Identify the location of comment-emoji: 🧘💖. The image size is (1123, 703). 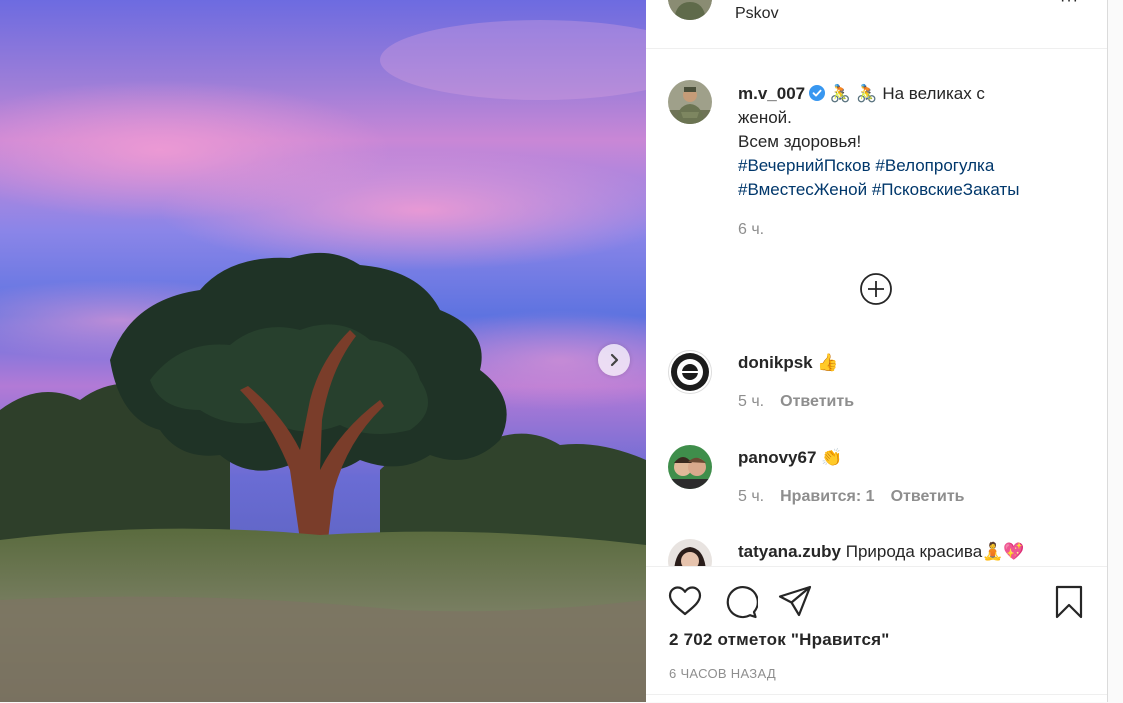
(1003, 552).